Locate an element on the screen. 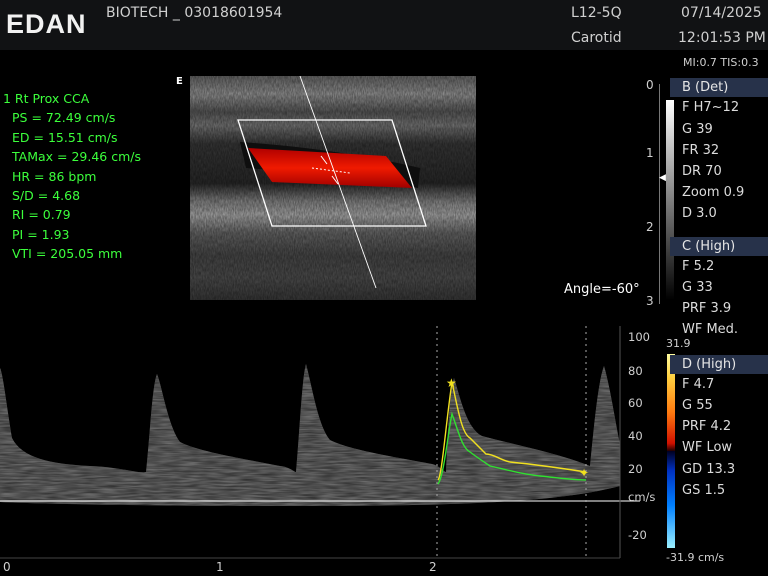  velocity-label-80: 80 is located at coordinates (635, 371).